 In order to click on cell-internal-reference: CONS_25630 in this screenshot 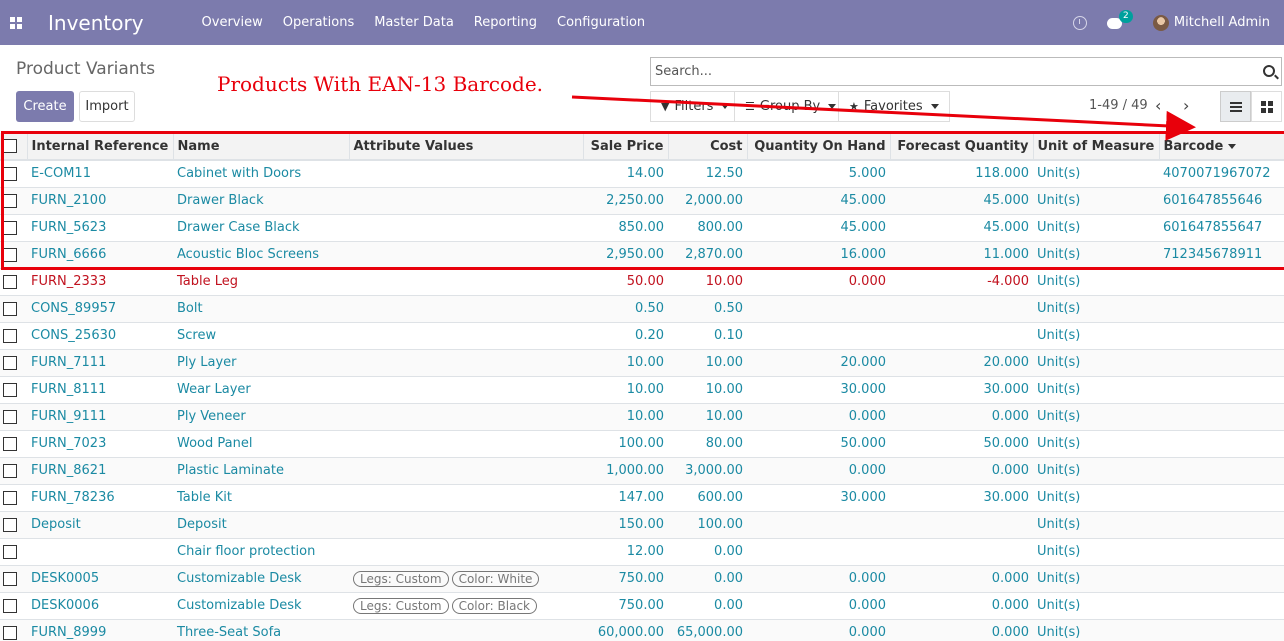, I will do `click(100, 336)`.